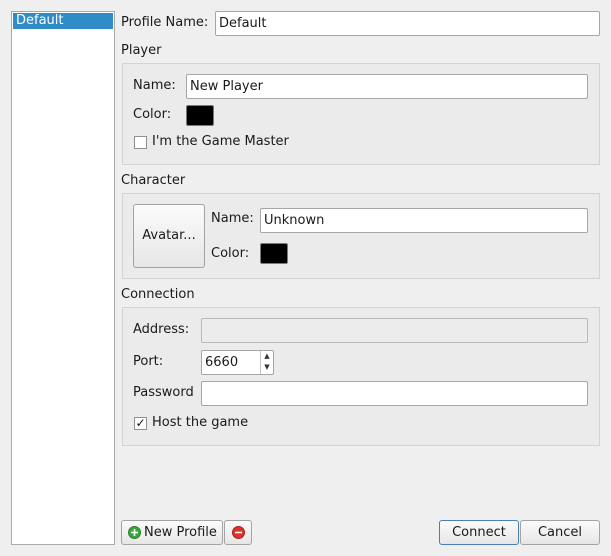 The image size is (611, 556). What do you see at coordinates (152, 114) in the screenshot?
I see `player-color-label: Color:` at bounding box center [152, 114].